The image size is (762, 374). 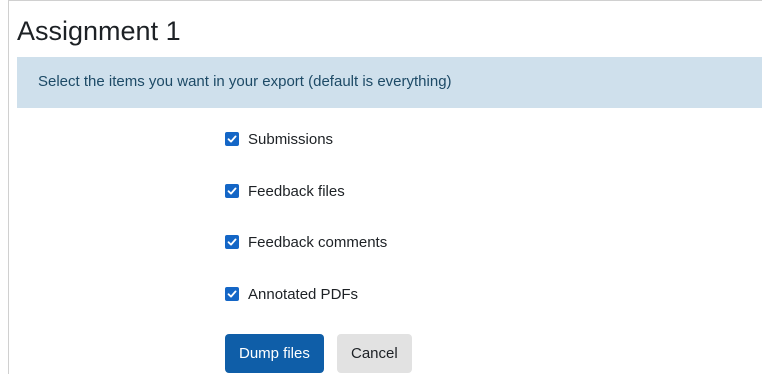 I want to click on option-annotated-pdfs: Annotated PDFs, so click(x=291, y=294).